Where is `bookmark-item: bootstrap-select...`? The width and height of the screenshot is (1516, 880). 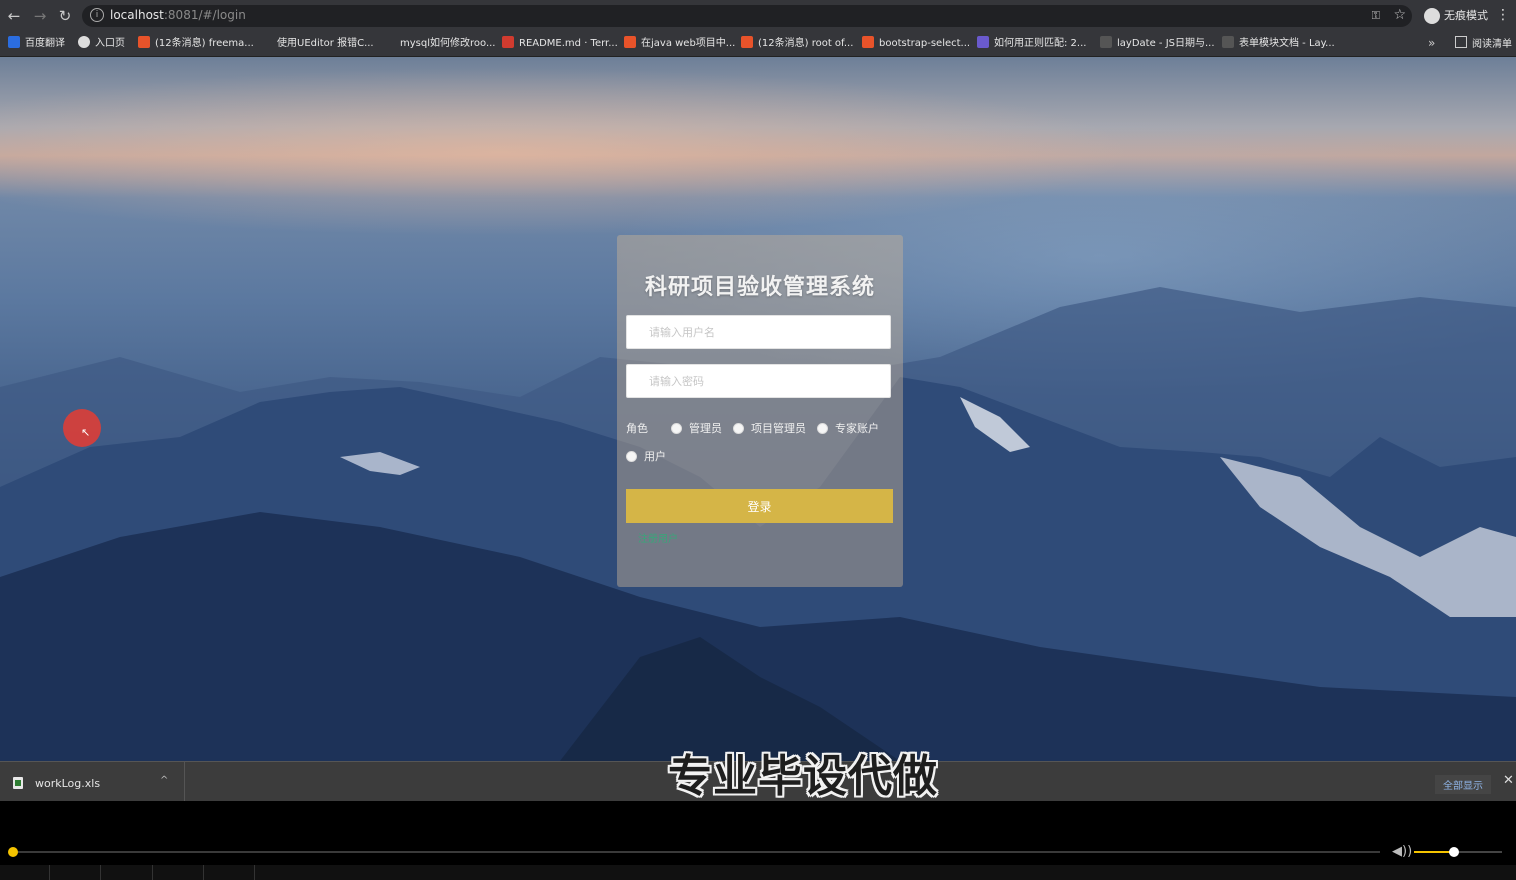
bookmark-item: bootstrap-select... is located at coordinates (916, 44).